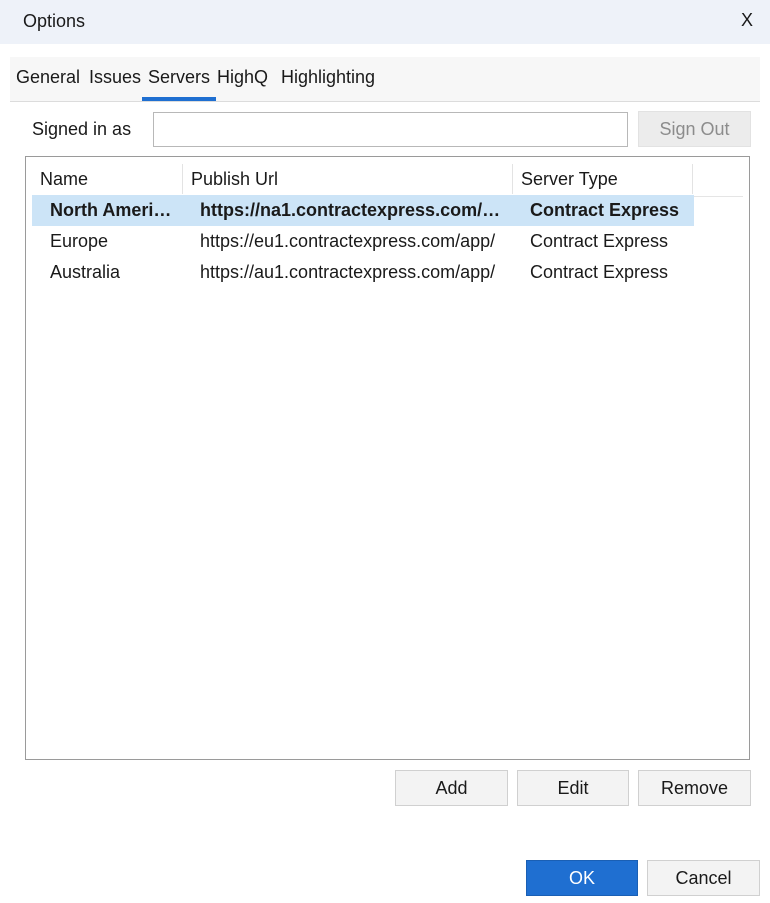 The height and width of the screenshot is (903, 770). Describe the element at coordinates (348, 272) in the screenshot. I see `row-publish-url: https://au1.contractexpress.com/app/` at that location.